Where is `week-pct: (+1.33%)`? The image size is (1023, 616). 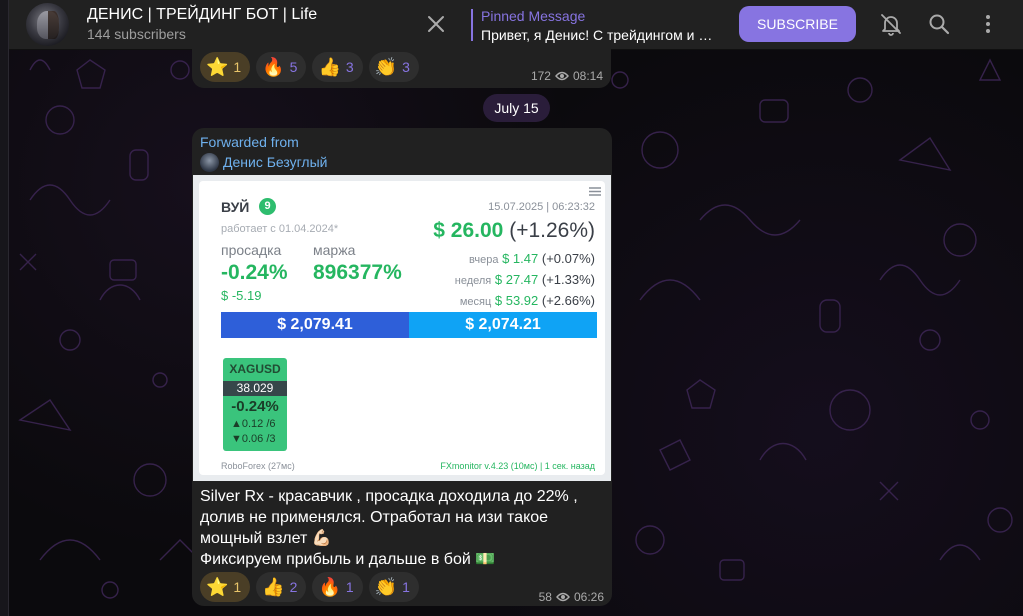 week-pct: (+1.33%) is located at coordinates (568, 279).